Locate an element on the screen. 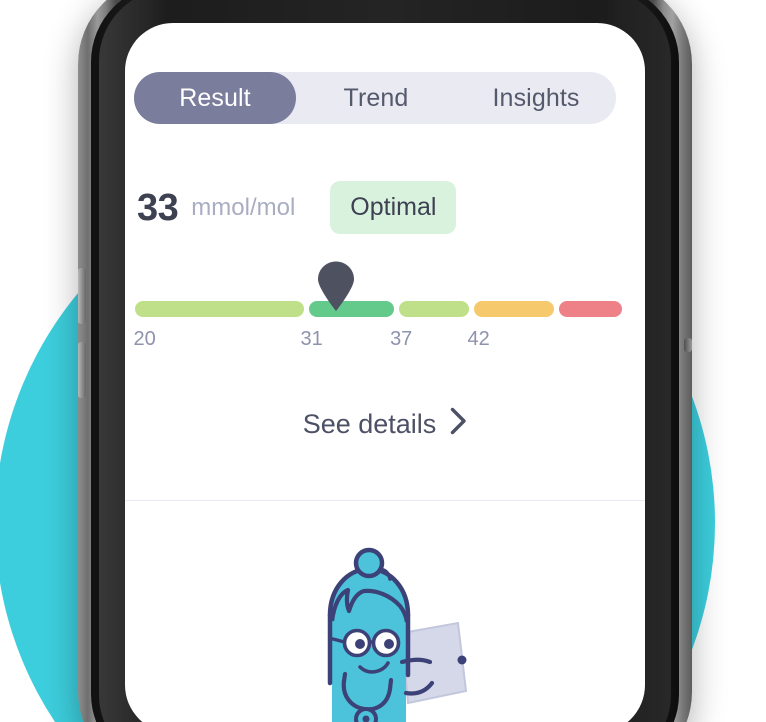 The image size is (766, 722). gauge-ticks: 20 31 37 42 is located at coordinates (376, 341).